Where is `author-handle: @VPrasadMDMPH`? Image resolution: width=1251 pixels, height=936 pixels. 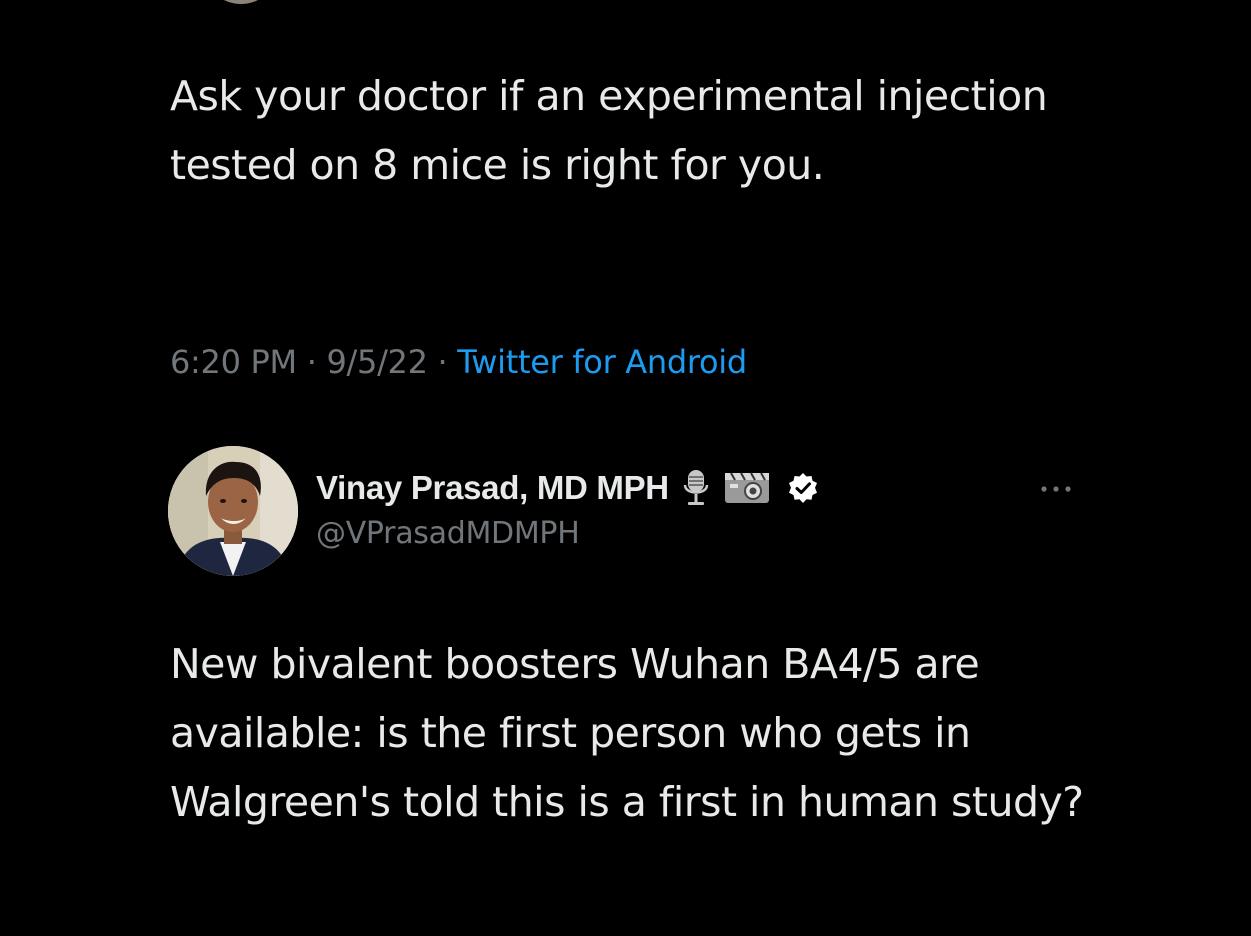 author-handle: @VPrasadMDMPH is located at coordinates (448, 533).